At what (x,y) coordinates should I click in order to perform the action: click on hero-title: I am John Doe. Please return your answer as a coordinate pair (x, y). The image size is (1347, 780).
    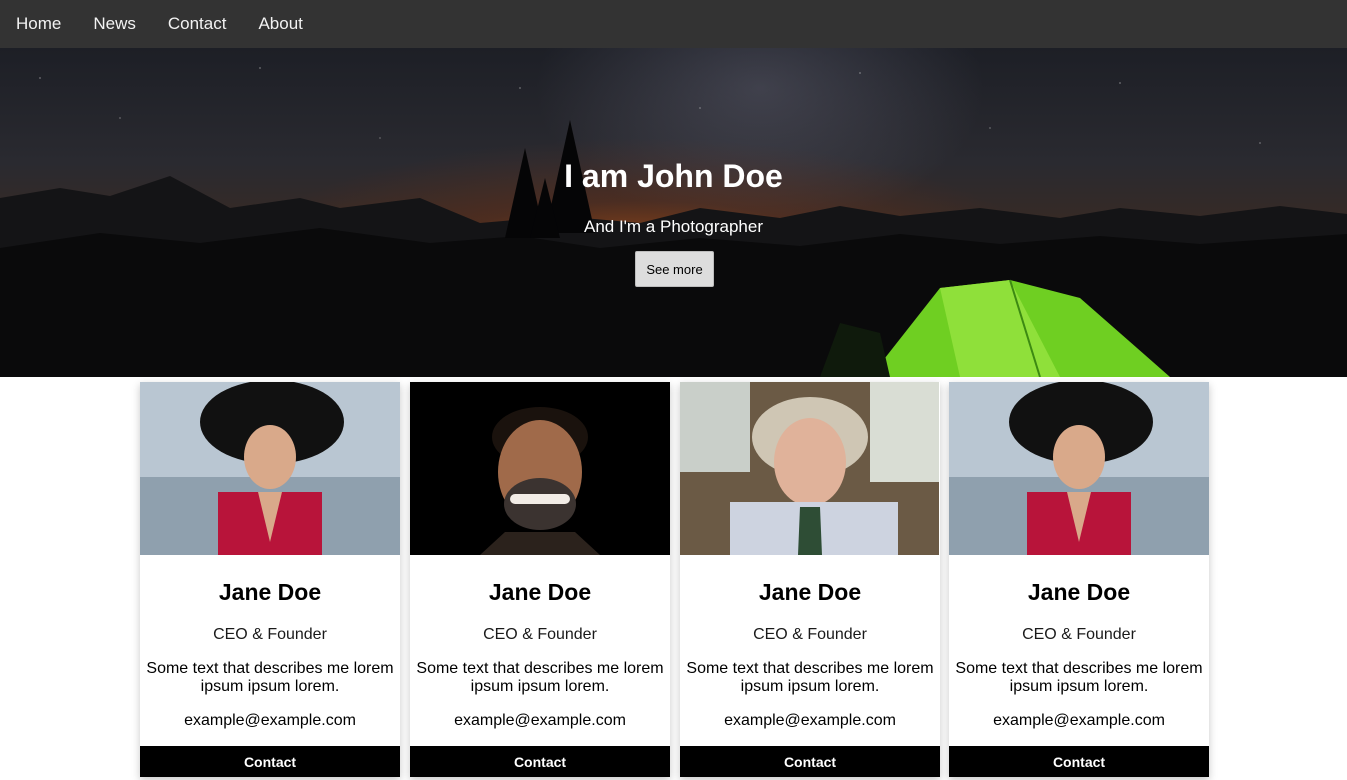
    Looking at the image, I should click on (673, 176).